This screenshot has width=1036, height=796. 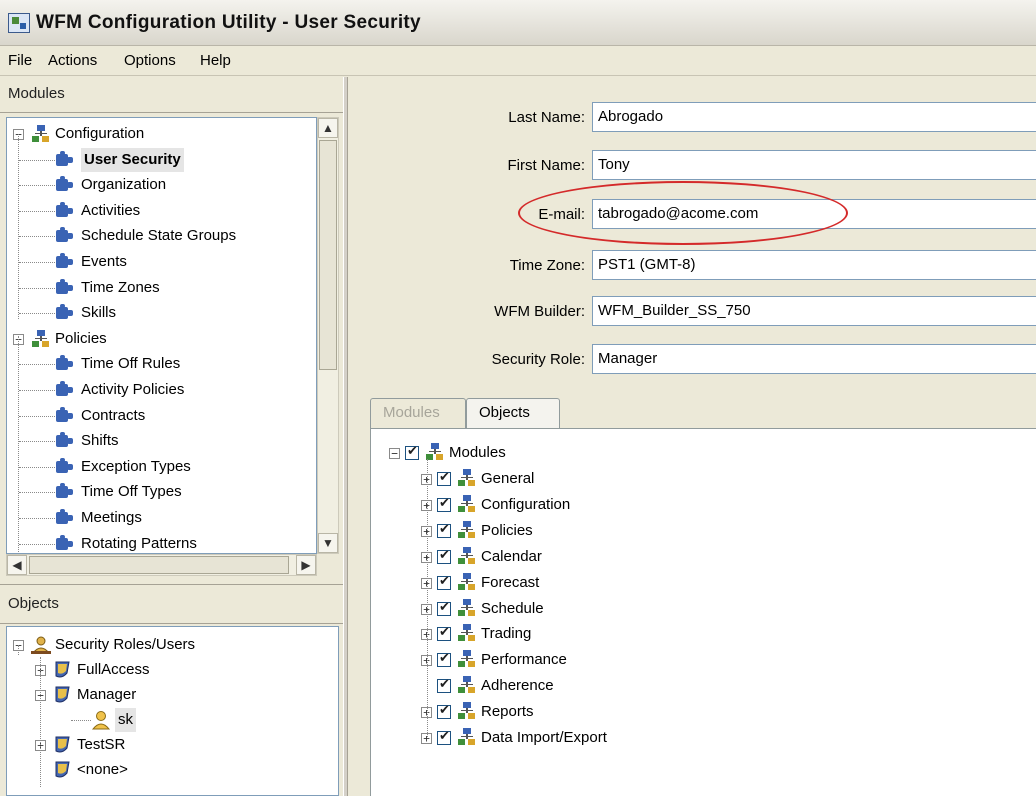 What do you see at coordinates (132, 390) in the screenshot?
I see `module-tree-item: Activity Policies` at bounding box center [132, 390].